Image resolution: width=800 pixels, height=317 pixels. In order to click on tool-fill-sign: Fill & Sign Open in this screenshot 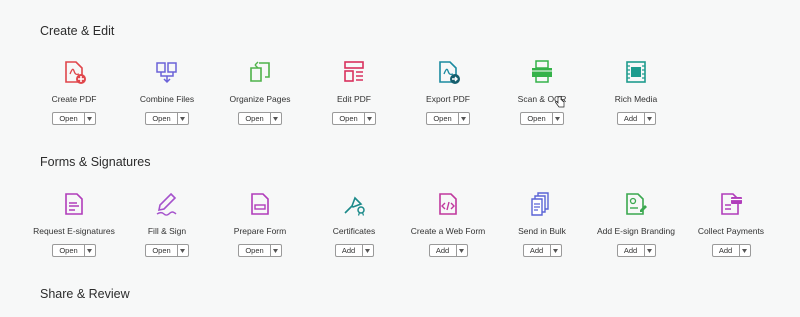, I will do `click(167, 224)`.